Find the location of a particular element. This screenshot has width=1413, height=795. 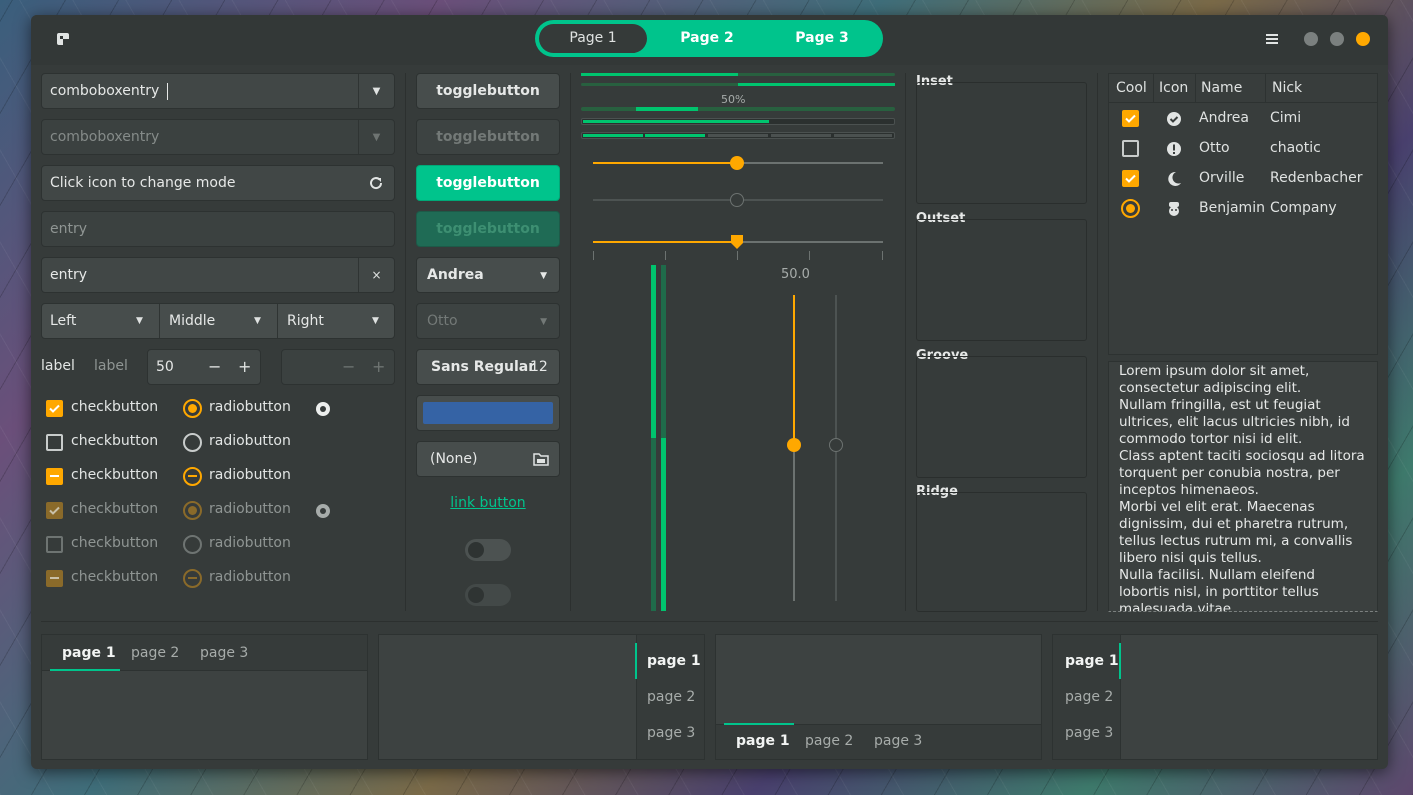

mode-entry: Click icon to change mode is located at coordinates (218, 183).